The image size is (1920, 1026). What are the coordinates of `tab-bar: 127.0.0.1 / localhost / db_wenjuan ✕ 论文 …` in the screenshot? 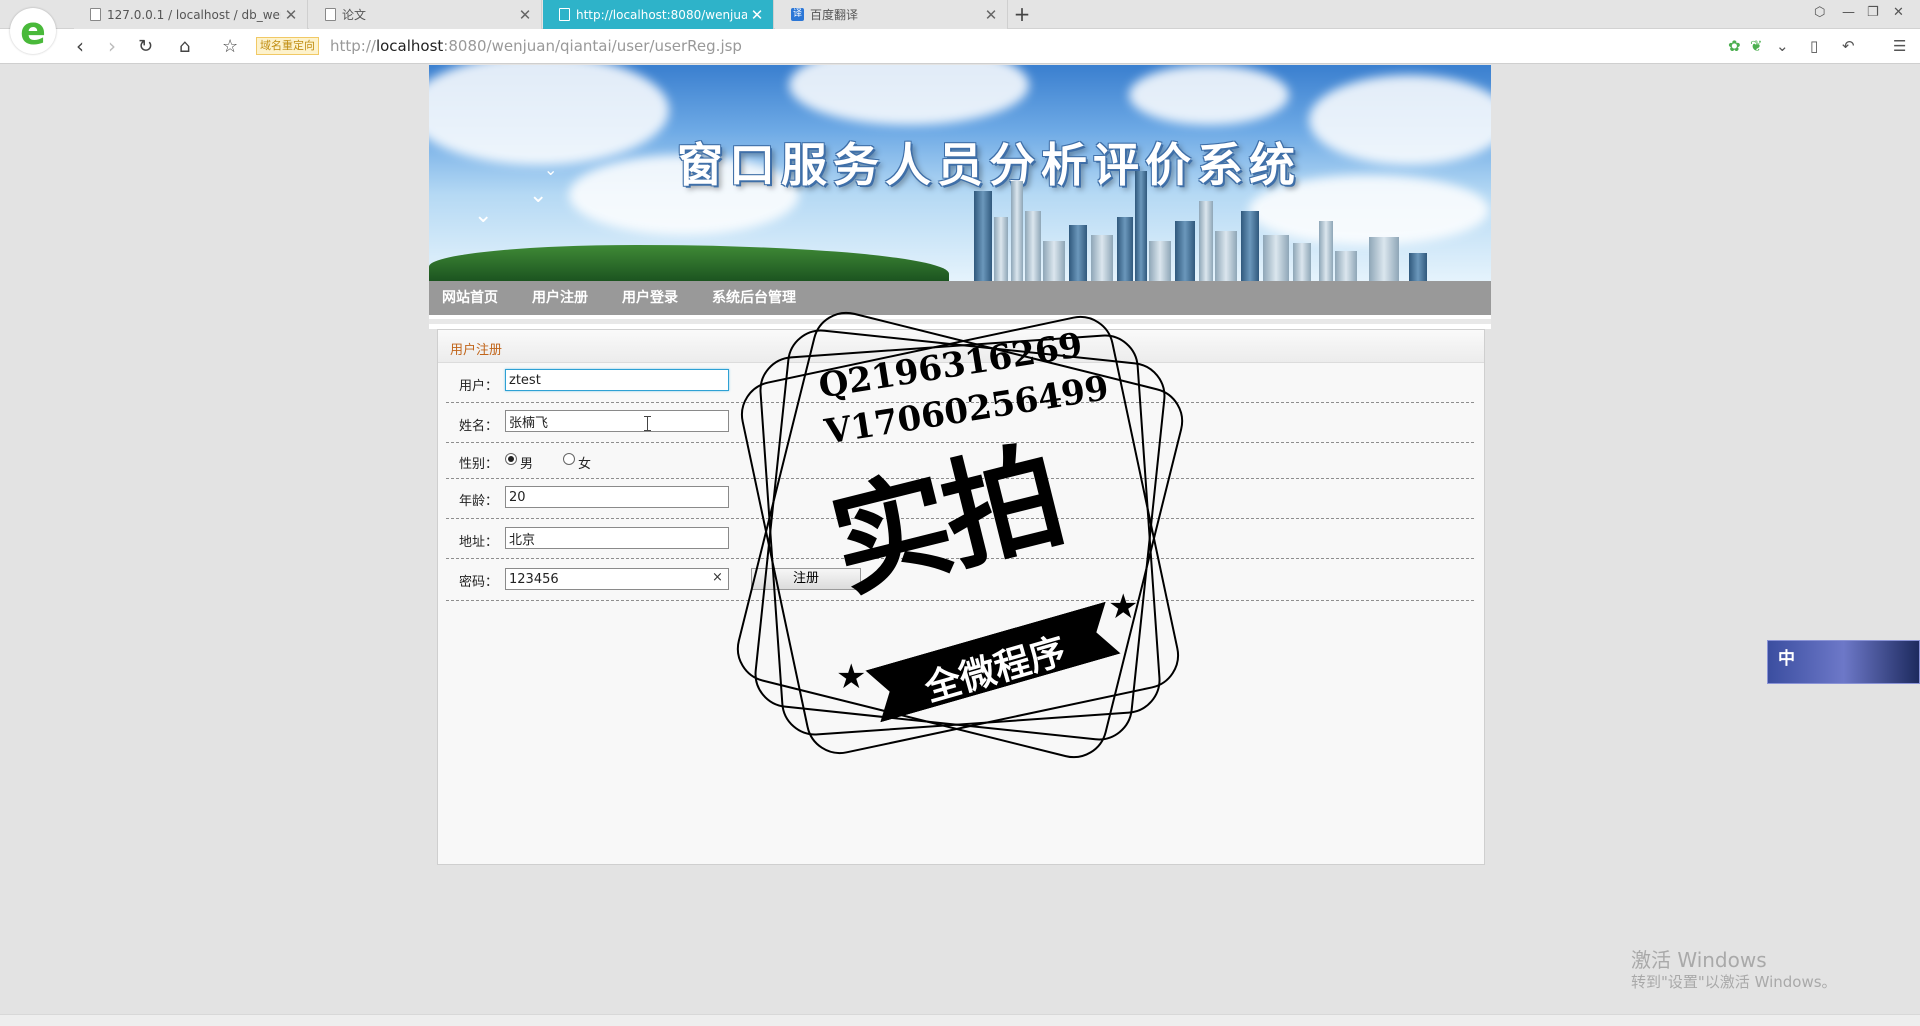 It's located at (960, 14).